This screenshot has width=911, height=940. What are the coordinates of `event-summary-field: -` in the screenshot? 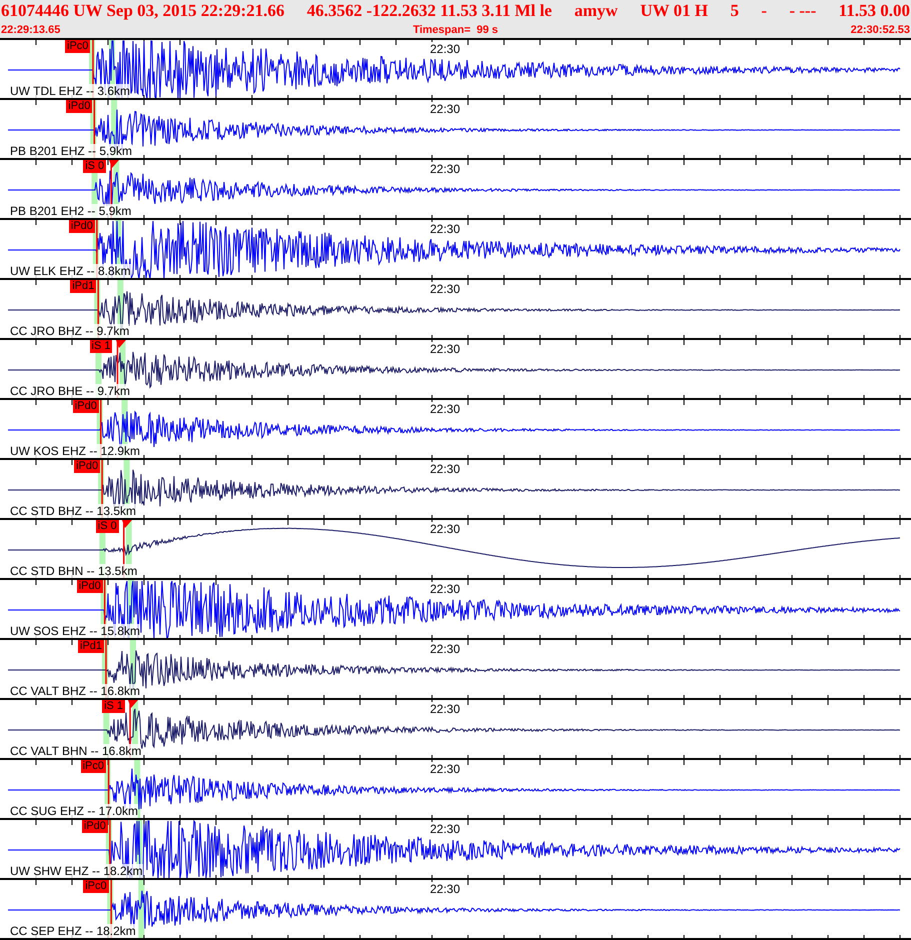 It's located at (764, 12).